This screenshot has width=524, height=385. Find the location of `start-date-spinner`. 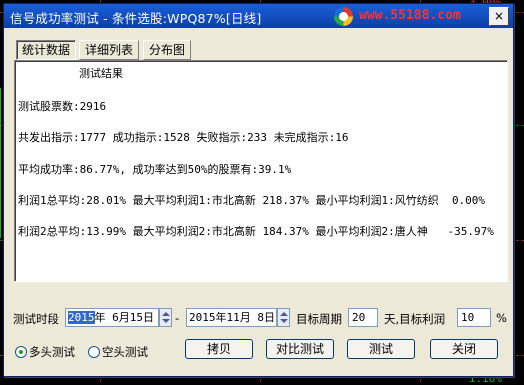

start-date-spinner is located at coordinates (165, 317).